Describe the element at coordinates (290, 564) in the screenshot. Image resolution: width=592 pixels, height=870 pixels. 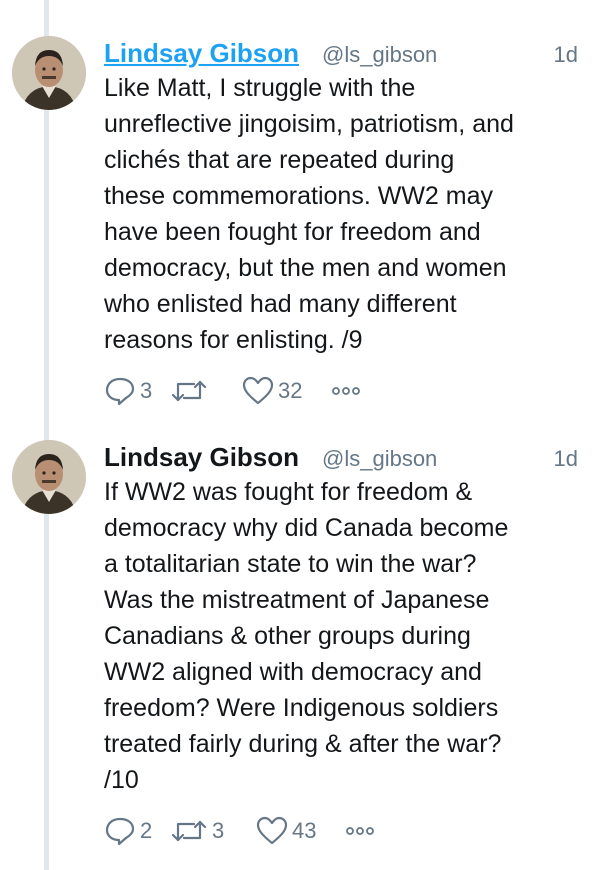
I see `tweet-text-line: a totalitarian state to win the war?` at that location.